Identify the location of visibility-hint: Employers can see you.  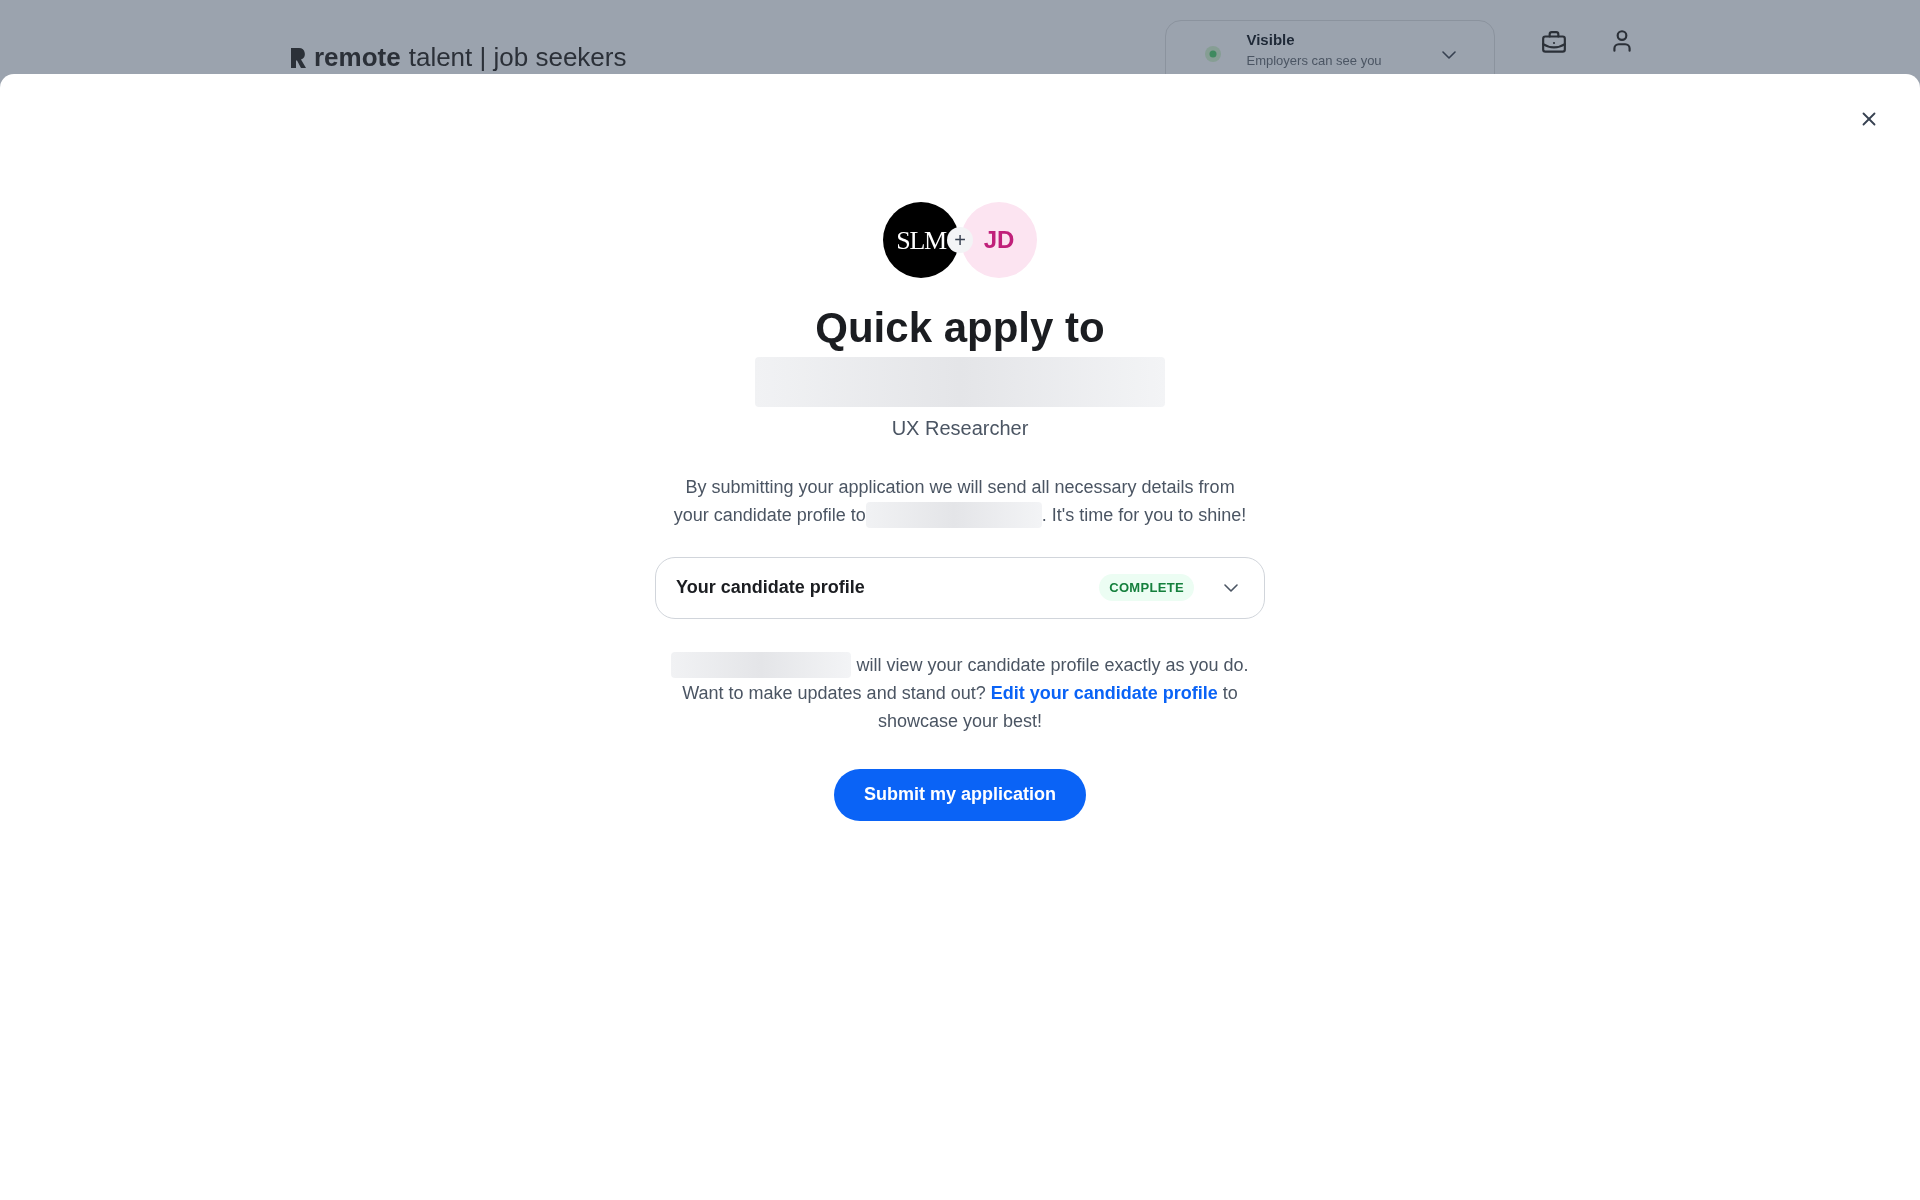
(1314, 61).